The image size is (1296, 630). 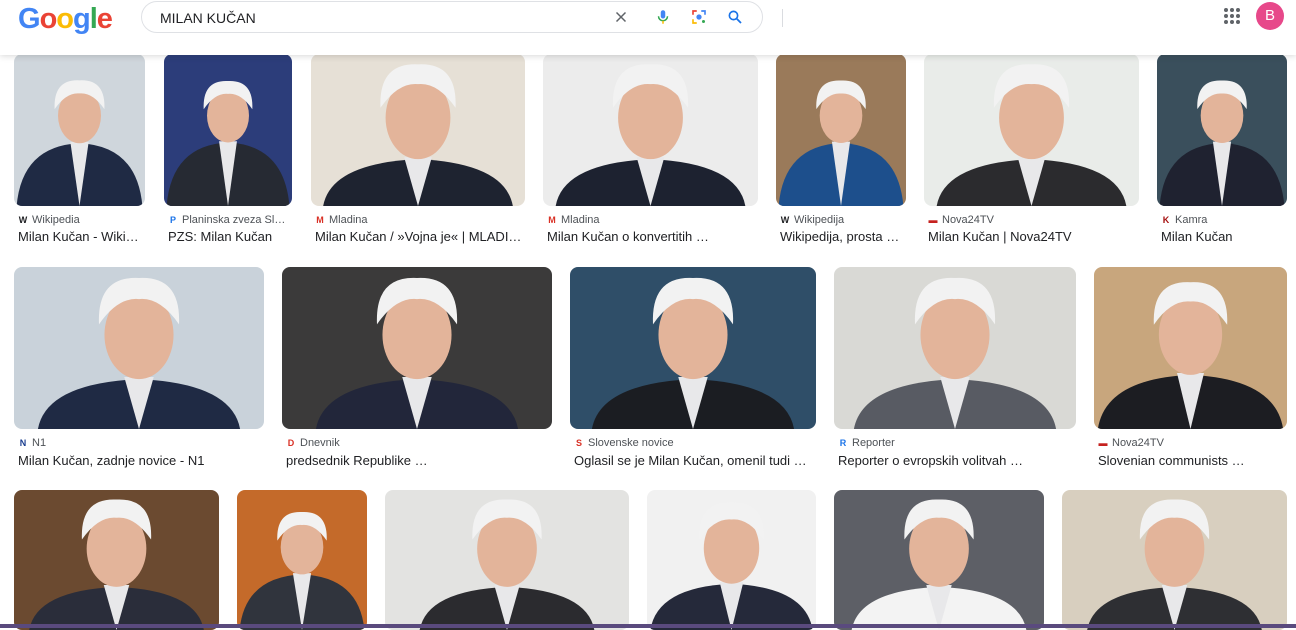 I want to click on top-header: Google B, so click(x=648, y=27).